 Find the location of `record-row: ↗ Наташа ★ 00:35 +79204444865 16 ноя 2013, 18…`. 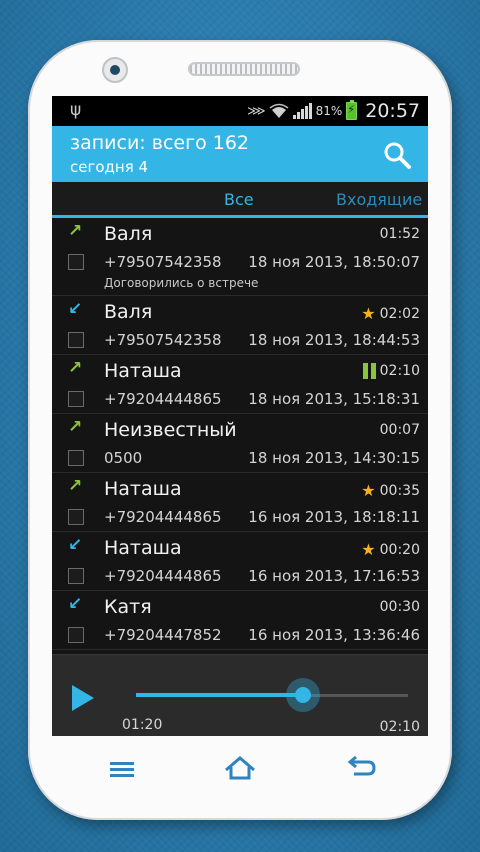

record-row: ↗ Наташа ★ 00:35 +79204444865 16 ноя 2013, 18… is located at coordinates (240, 502).